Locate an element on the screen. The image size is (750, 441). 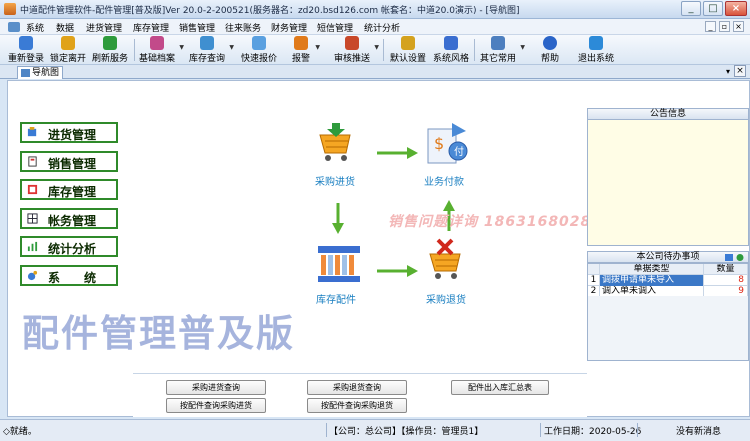
grid-icon is located at coordinates (32, 218).